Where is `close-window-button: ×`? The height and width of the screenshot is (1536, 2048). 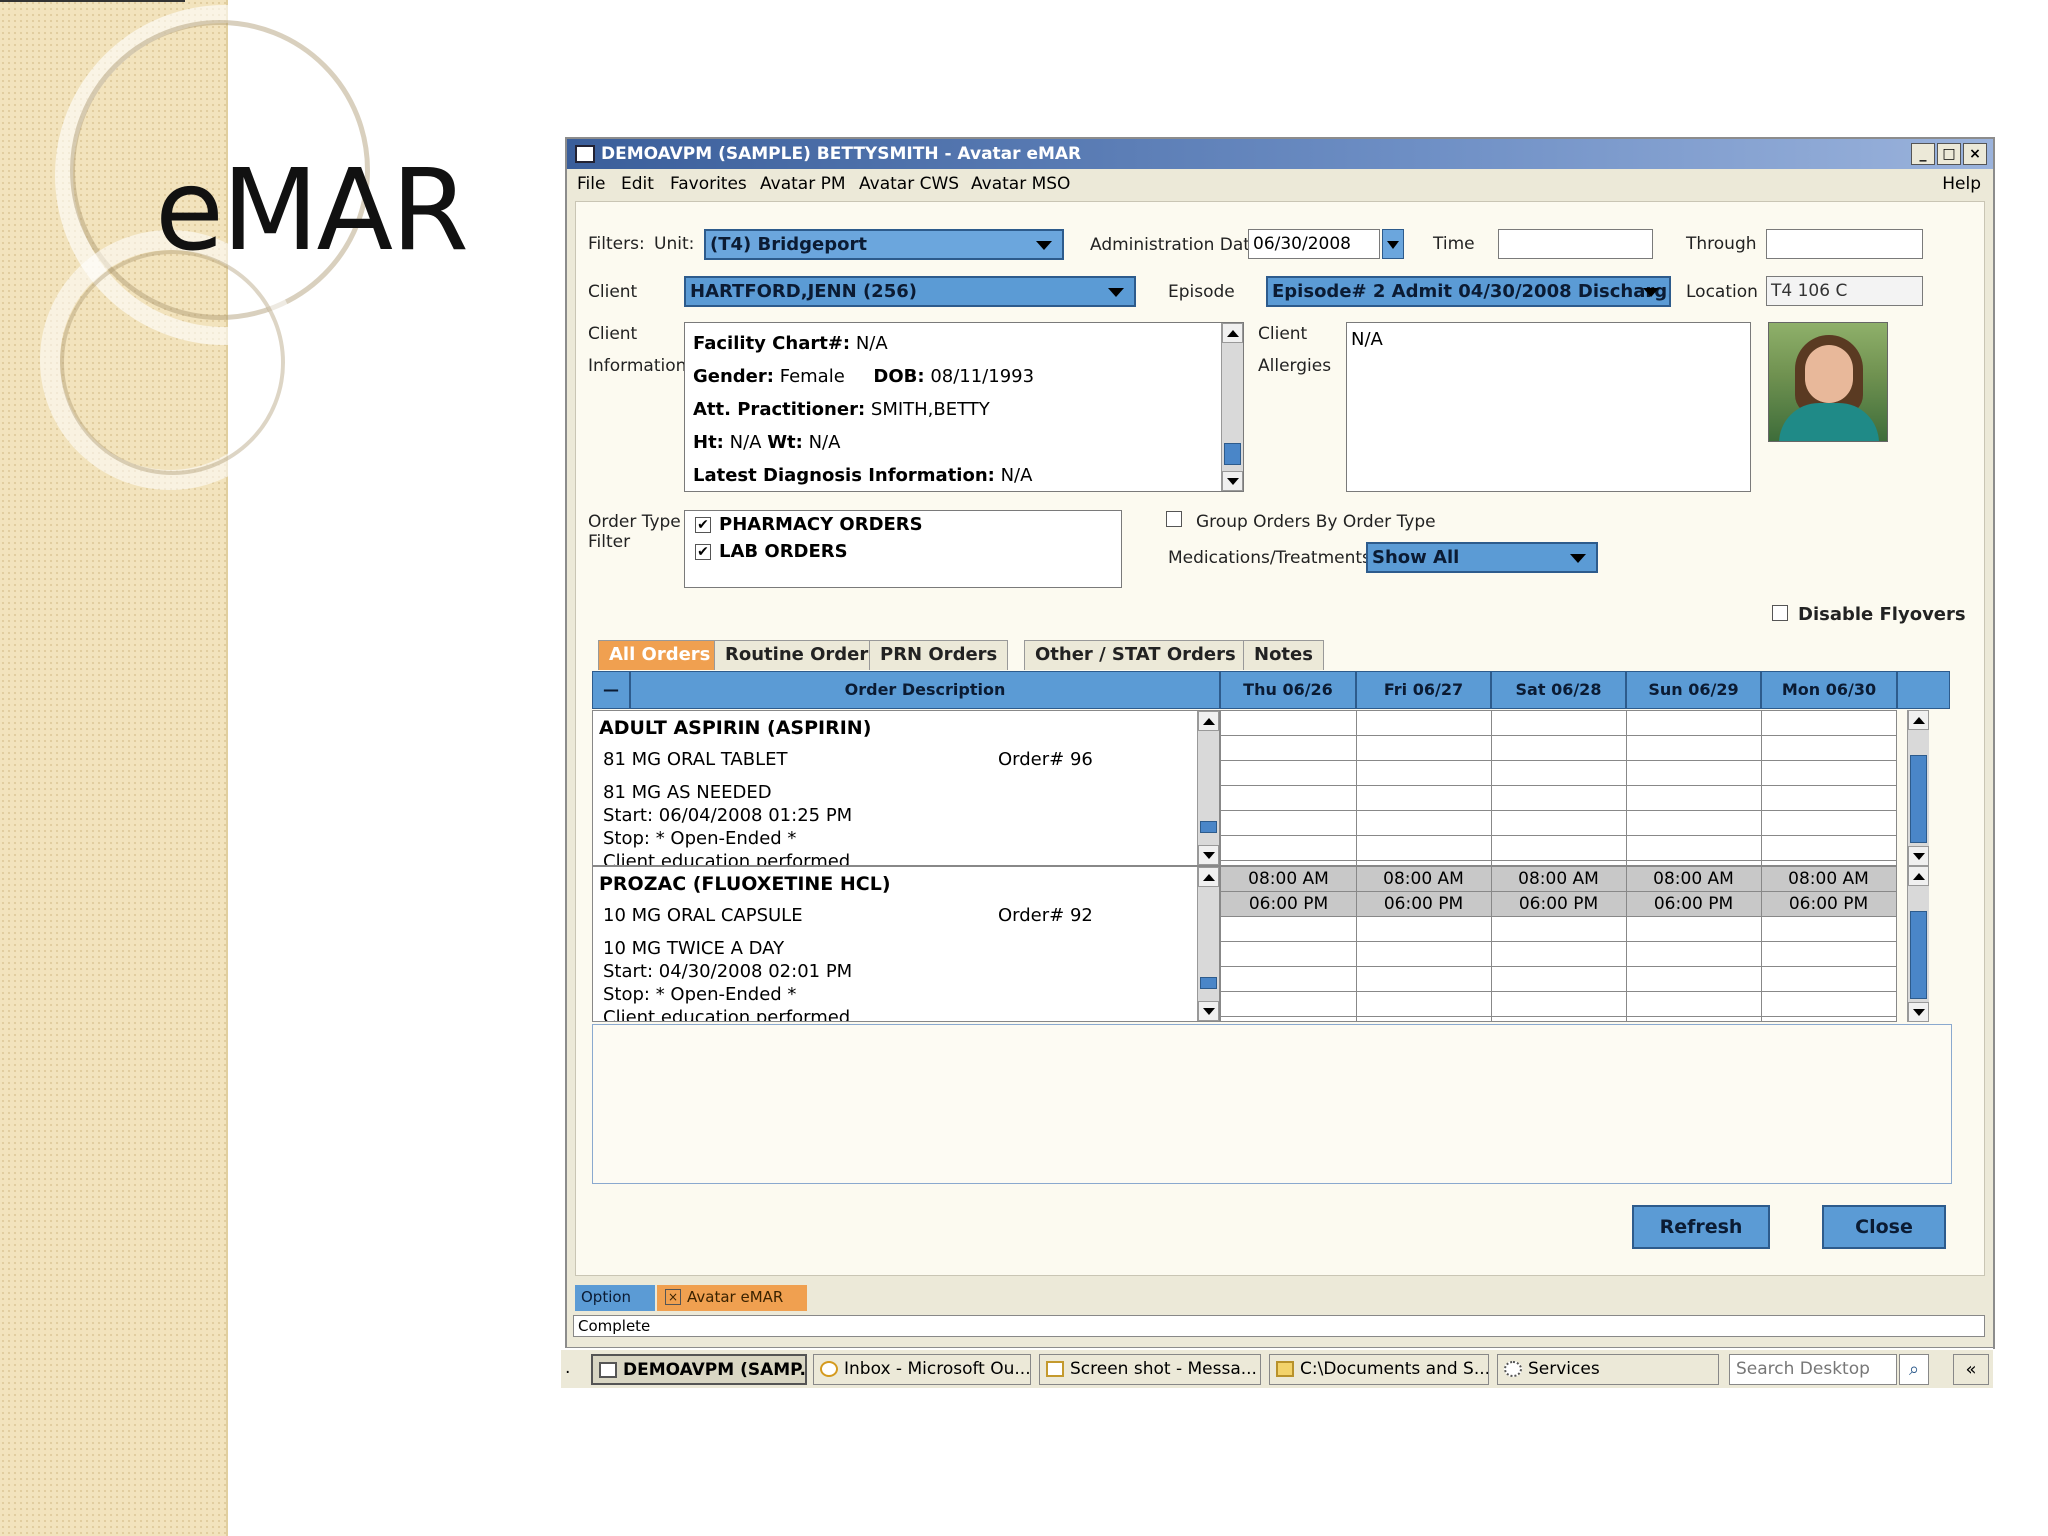
close-window-button: × is located at coordinates (1975, 154).